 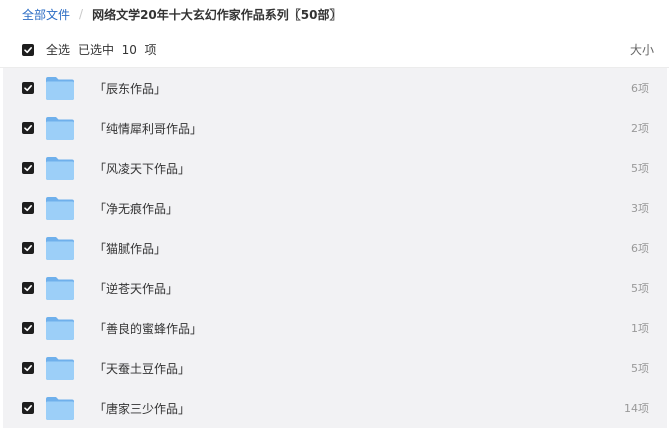 What do you see at coordinates (136, 208) in the screenshot?
I see `file-name: 「净无痕作品」` at bounding box center [136, 208].